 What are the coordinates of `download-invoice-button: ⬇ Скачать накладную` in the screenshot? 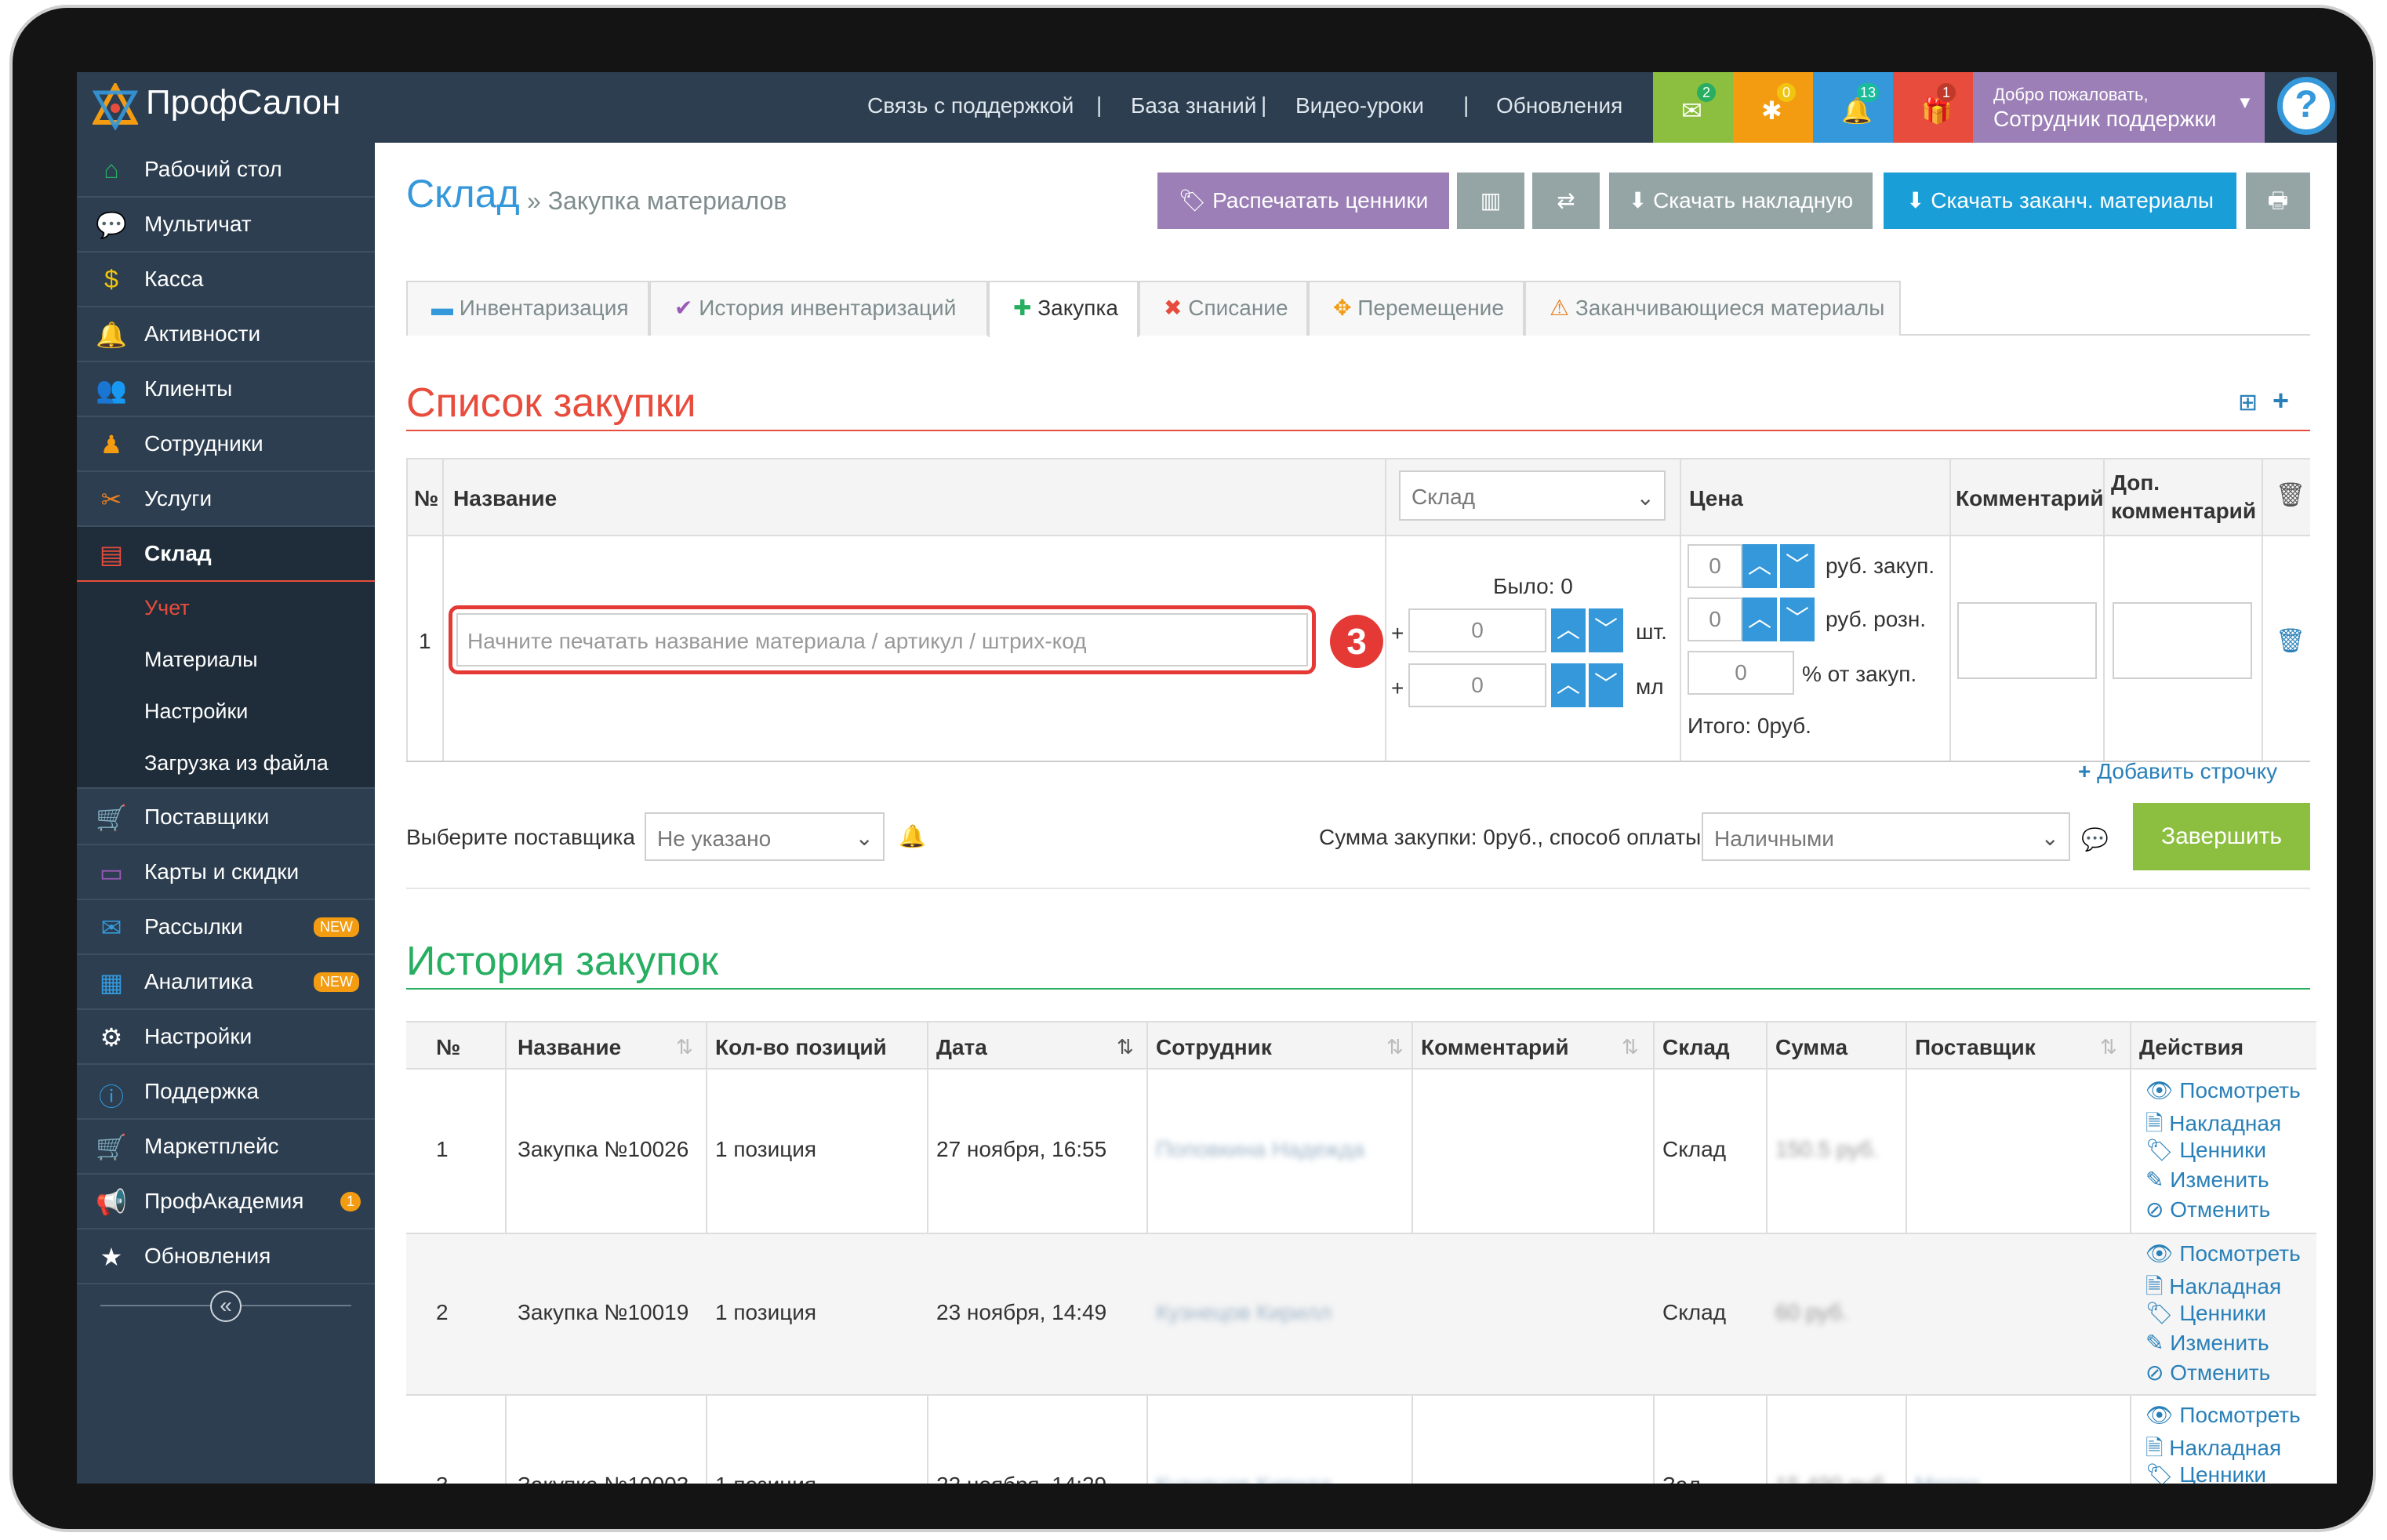 It's located at (1741, 201).